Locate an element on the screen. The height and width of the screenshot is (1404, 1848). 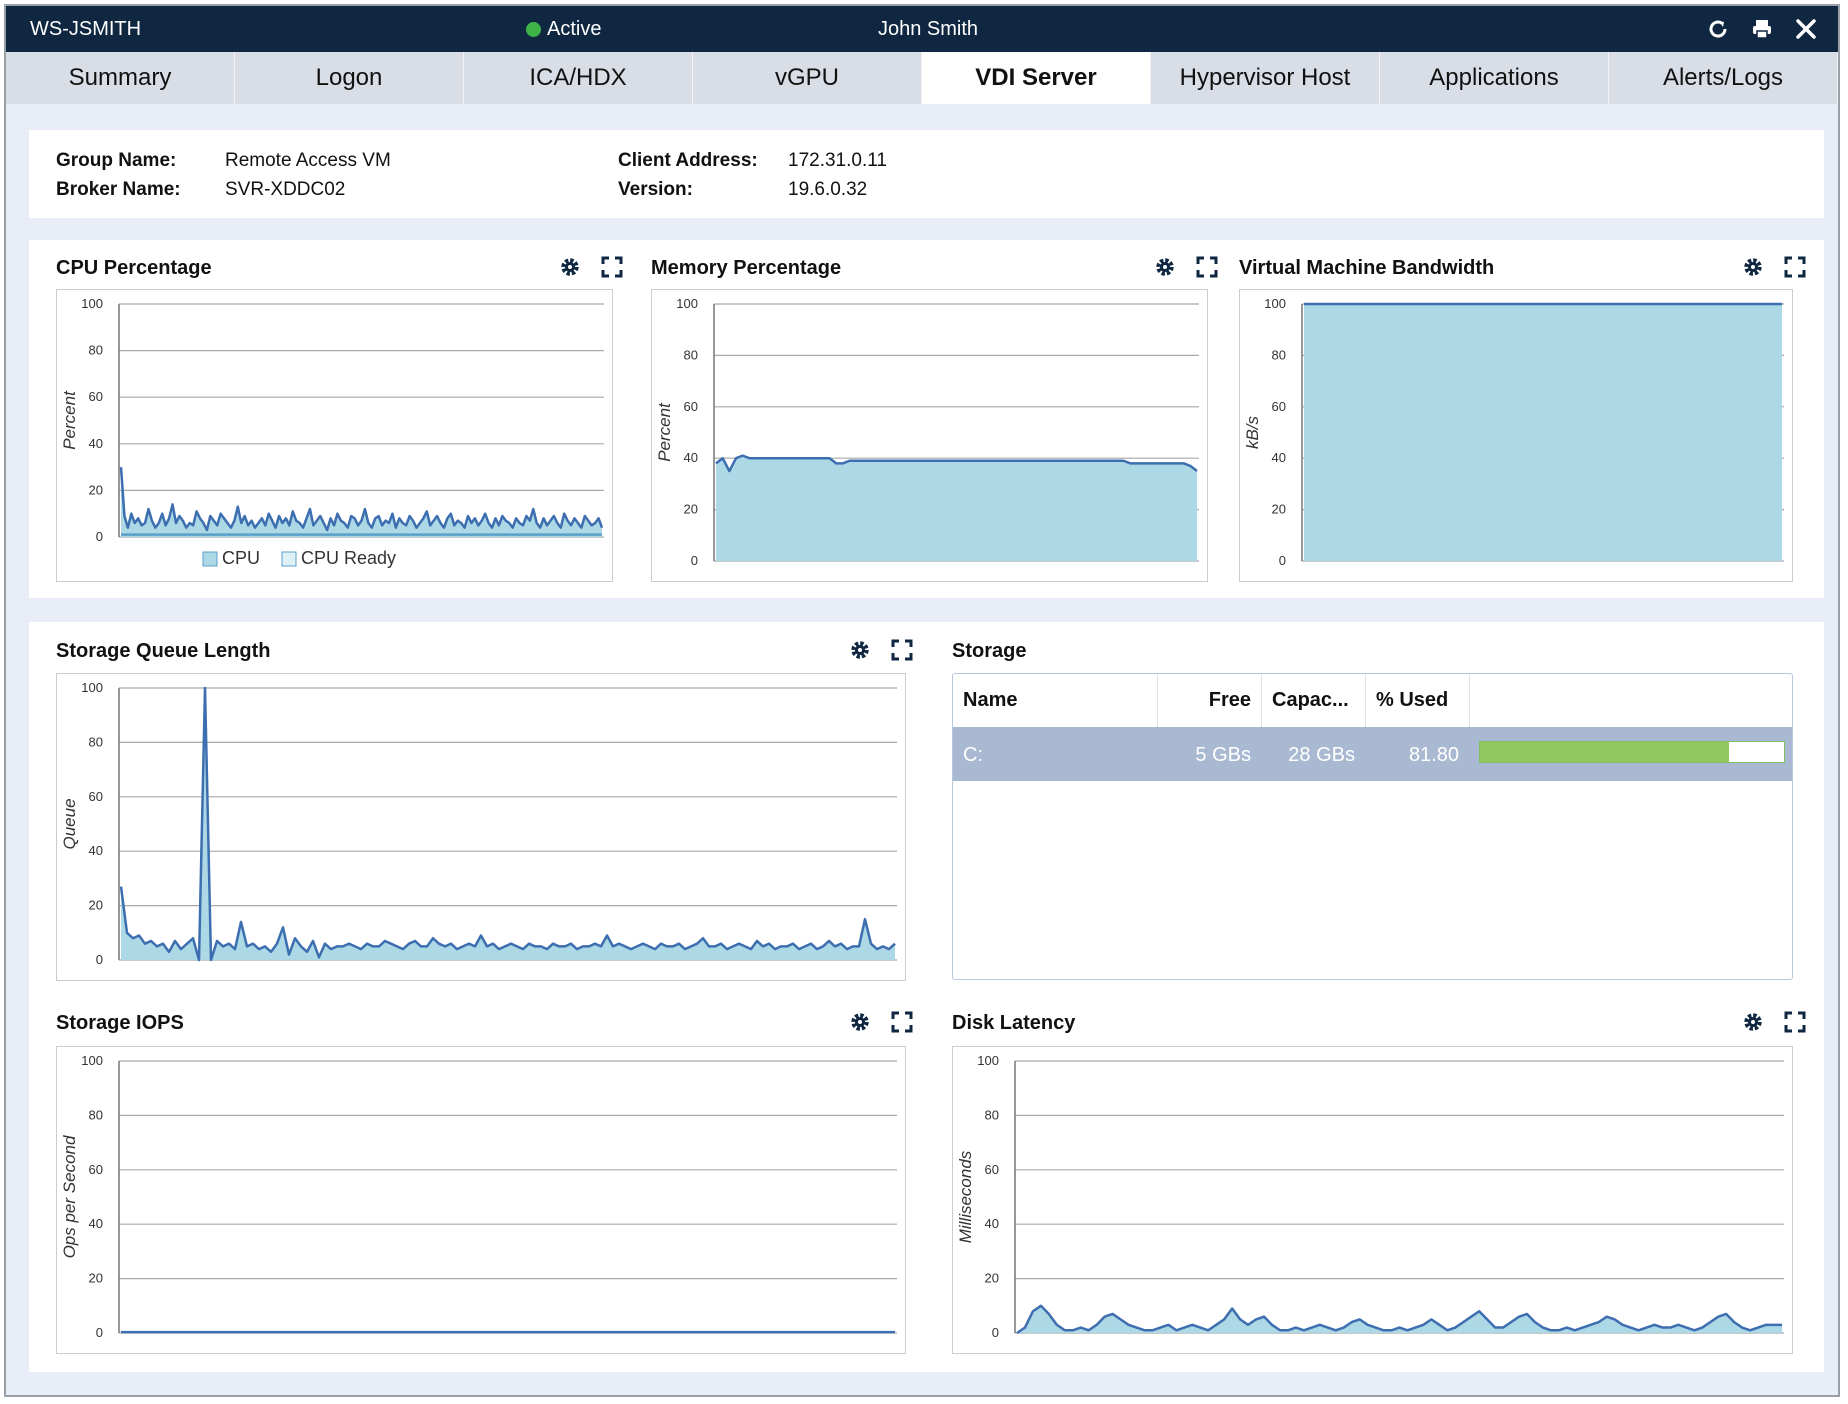
version-value: 19.6.0.32 is located at coordinates (828, 189).